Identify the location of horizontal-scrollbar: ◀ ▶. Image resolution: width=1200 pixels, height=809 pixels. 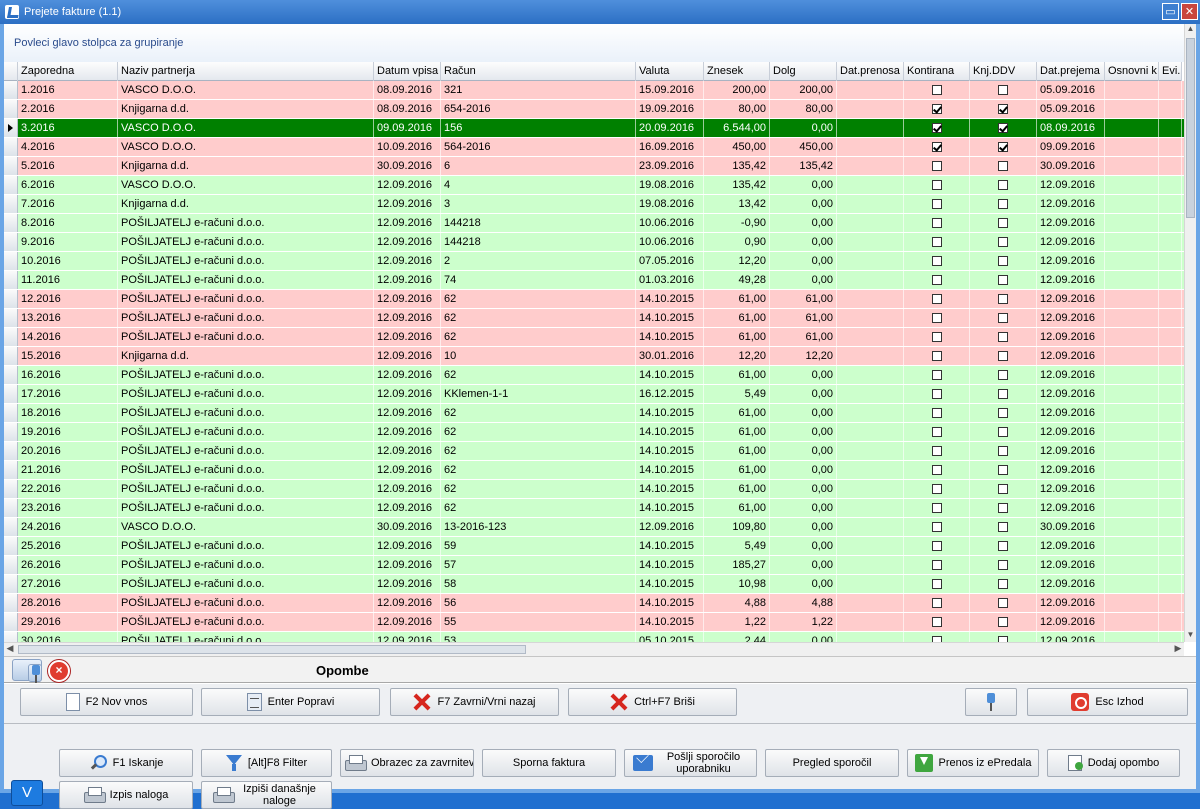
(594, 649).